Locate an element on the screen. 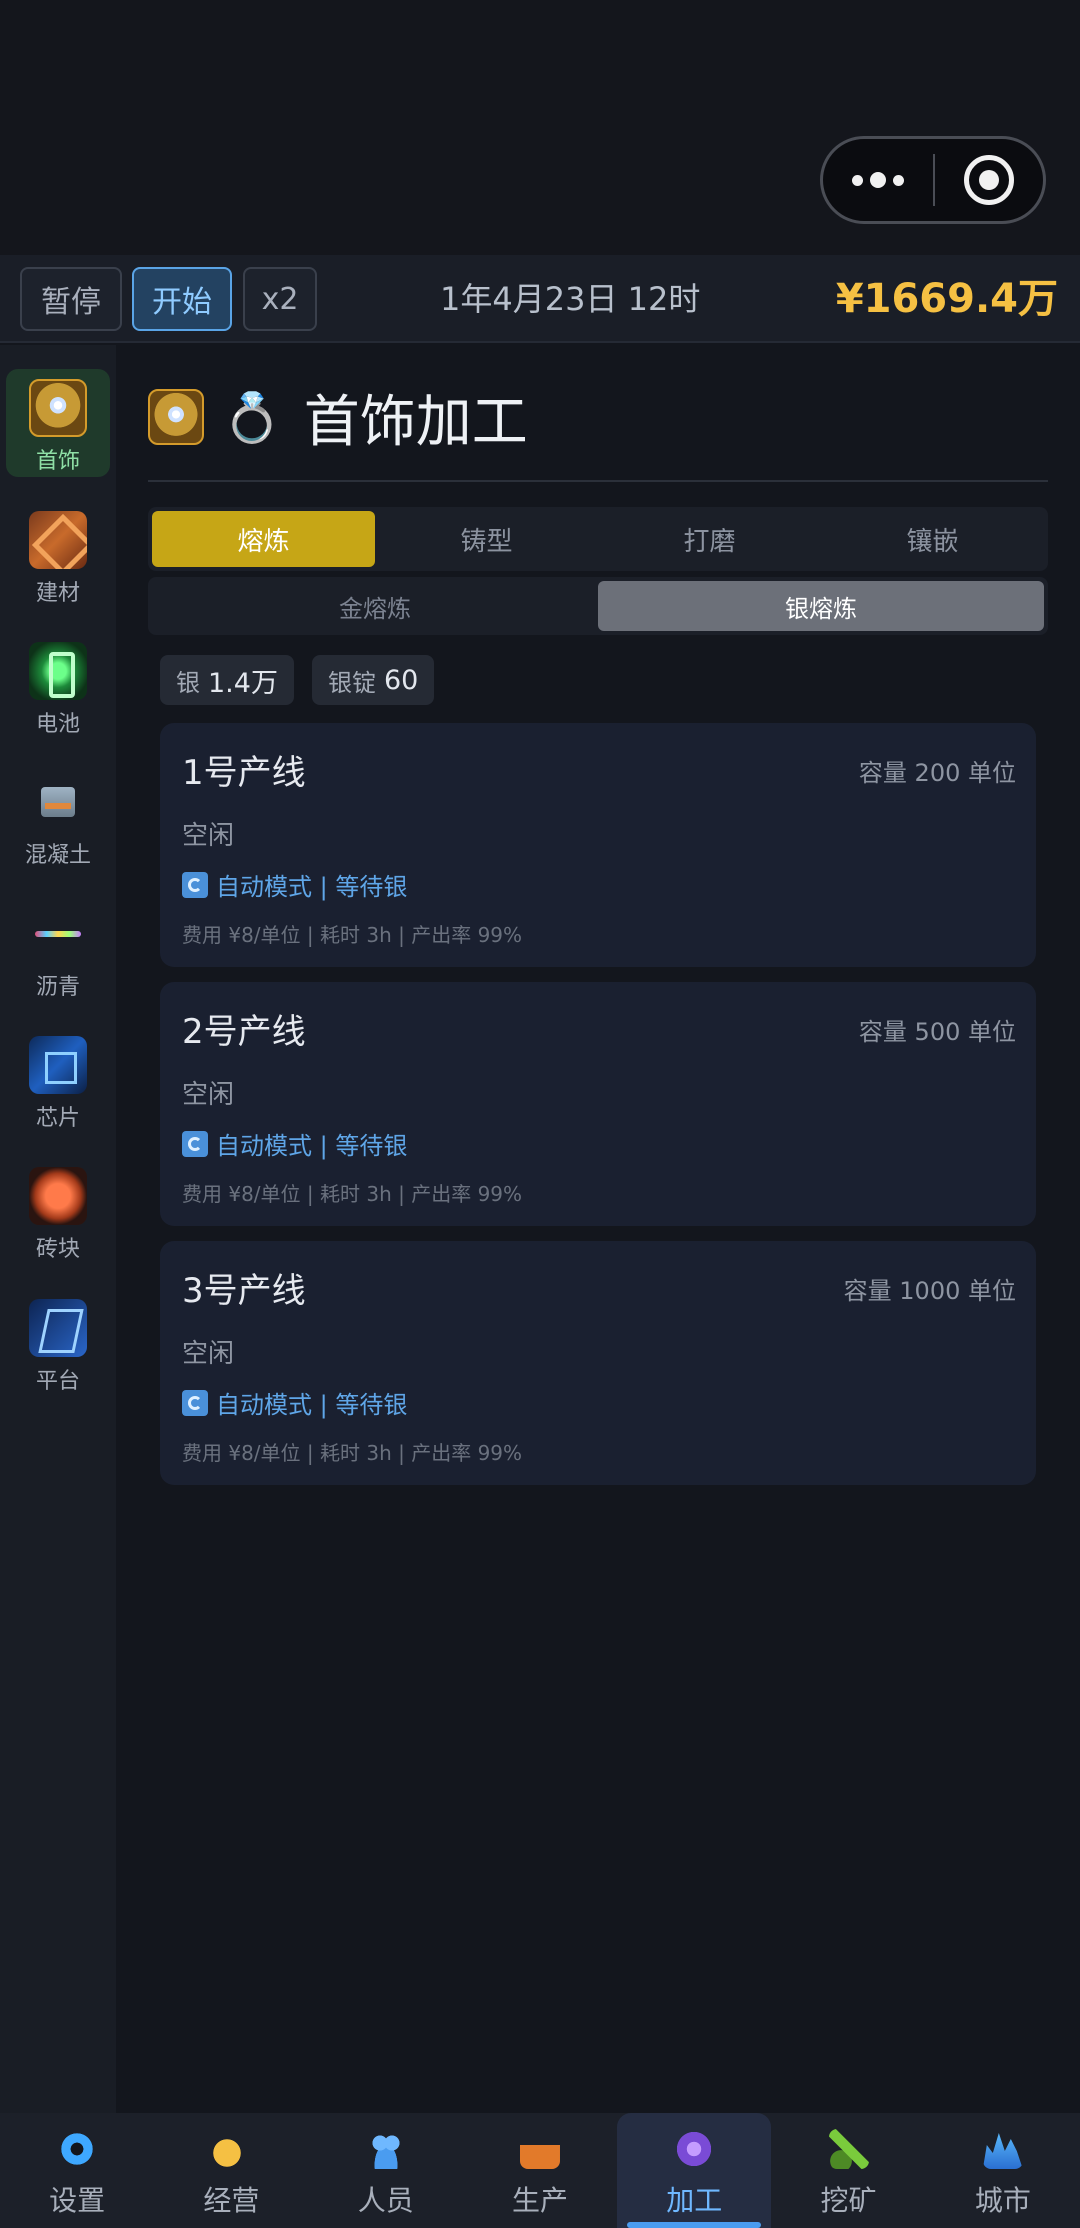 This screenshot has width=1080, height=2228. line-capacity: 容量 500 单位 is located at coordinates (937, 1032).